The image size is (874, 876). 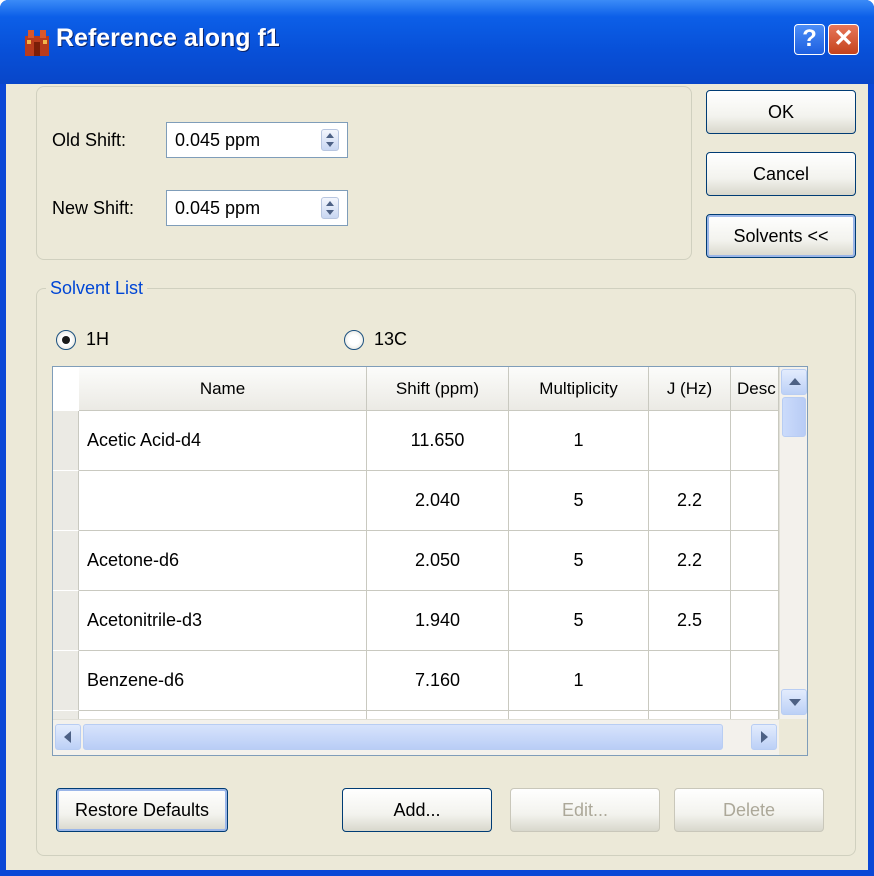 I want to click on table-cell-shift: 2.040, so click(x=438, y=501).